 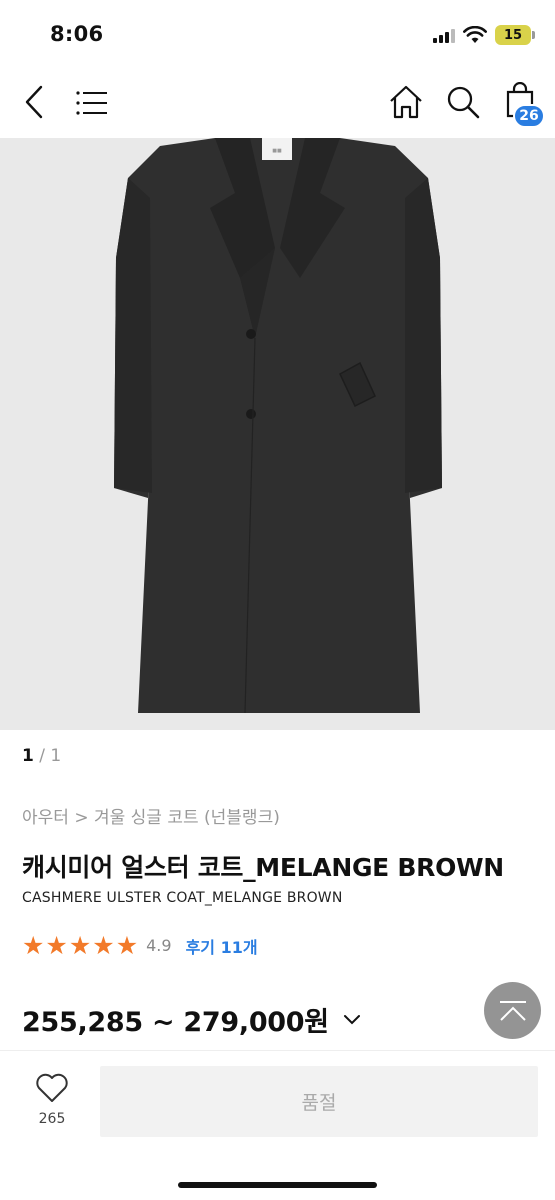 I want to click on arrow-up-icon, so click(x=512, y=1010).